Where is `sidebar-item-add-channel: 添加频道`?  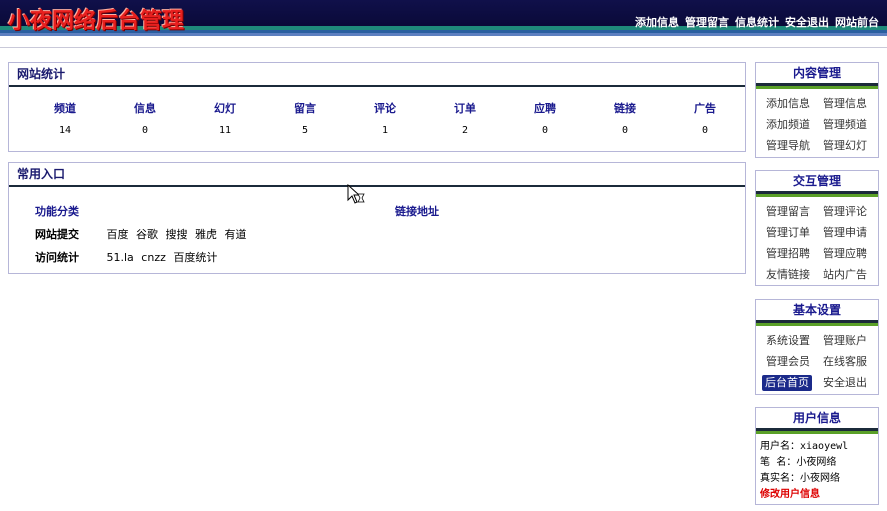 sidebar-item-add-channel: 添加频道 is located at coordinates (790, 125).